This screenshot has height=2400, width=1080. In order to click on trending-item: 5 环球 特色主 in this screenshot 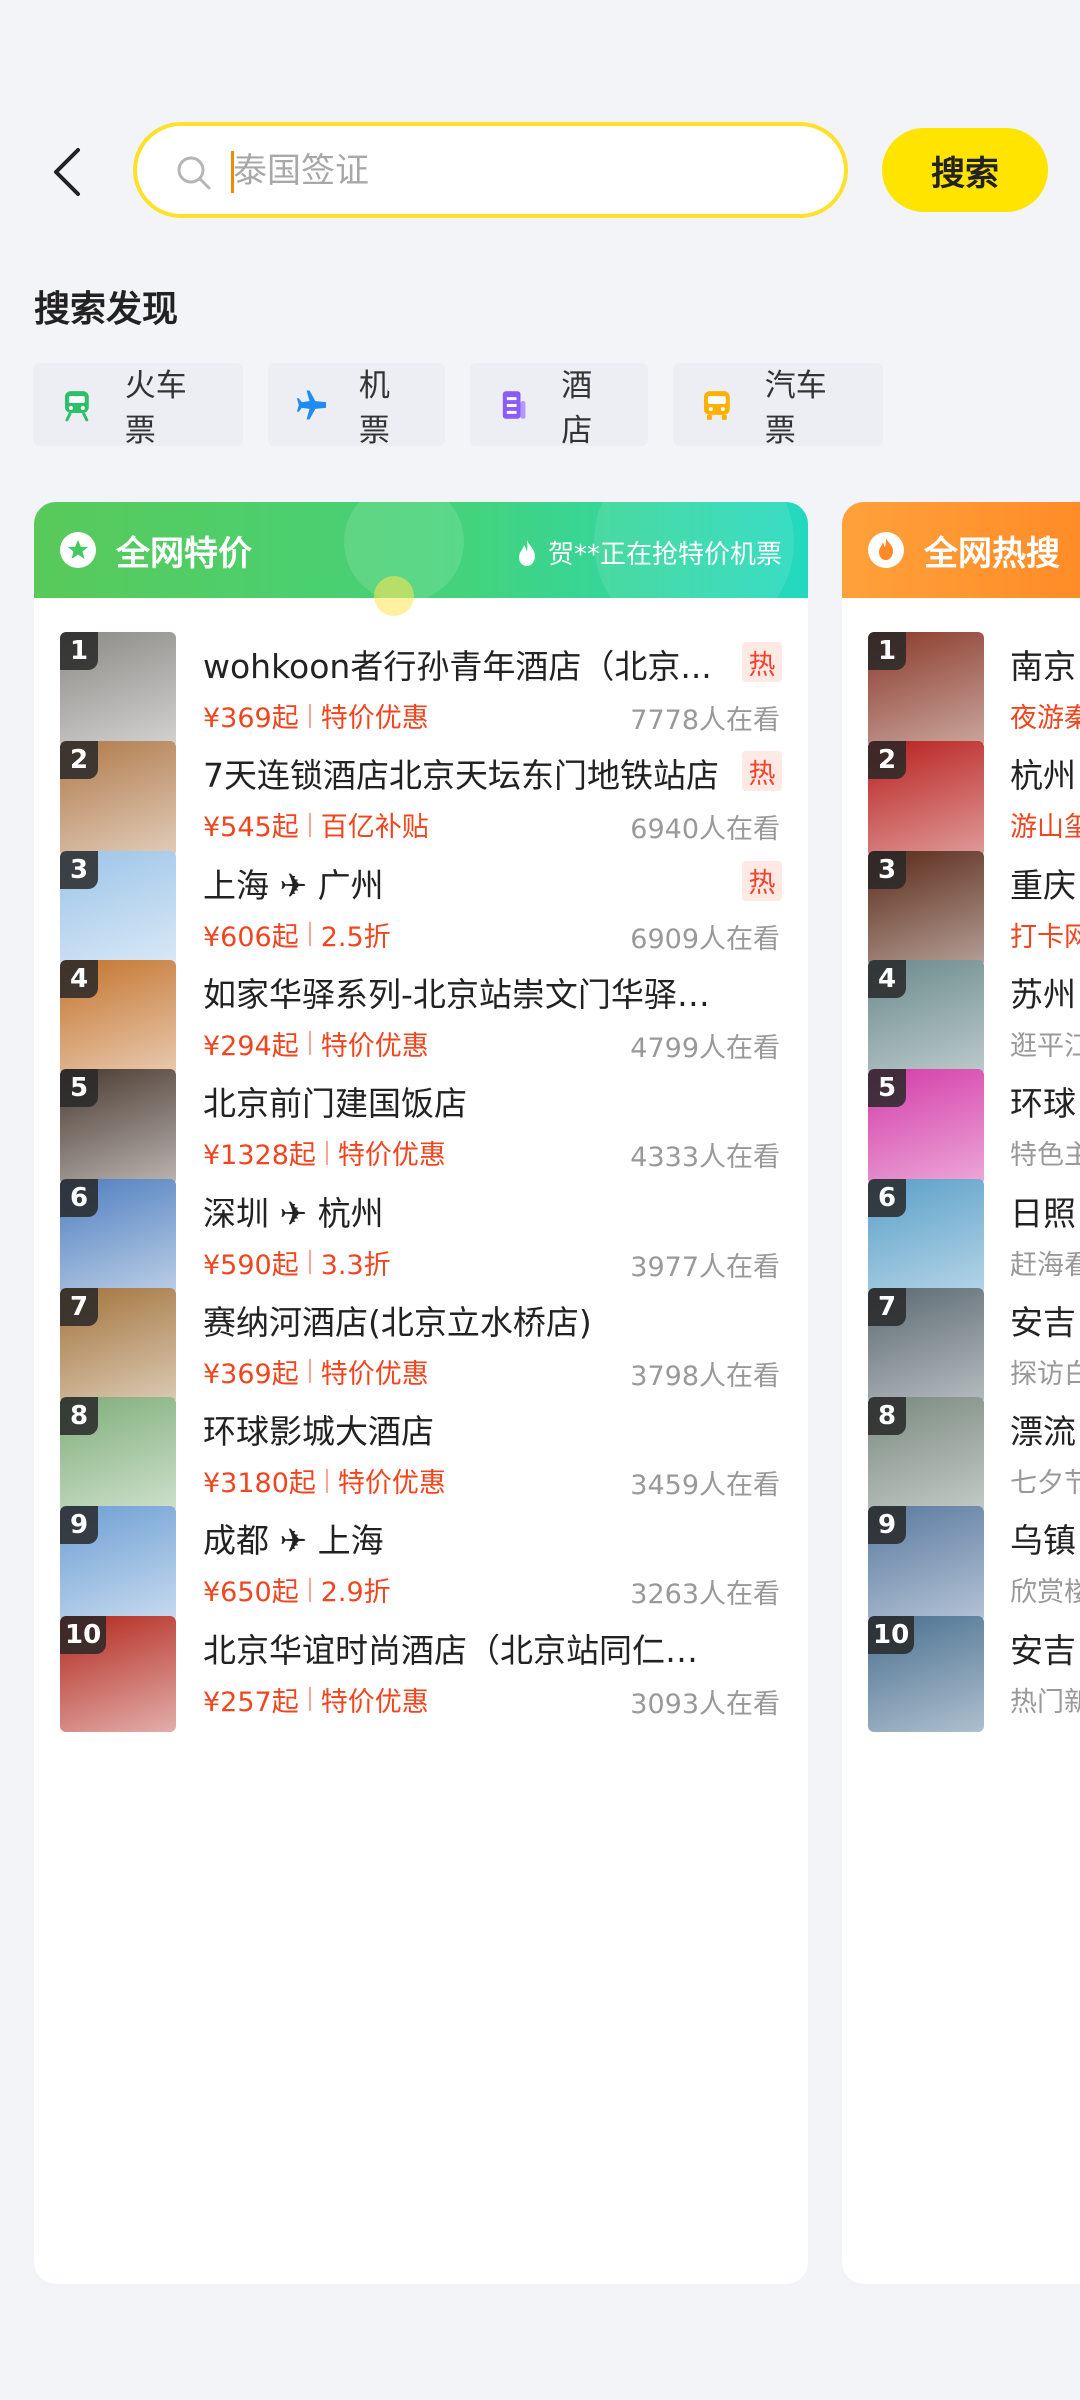, I will do `click(961, 1129)`.